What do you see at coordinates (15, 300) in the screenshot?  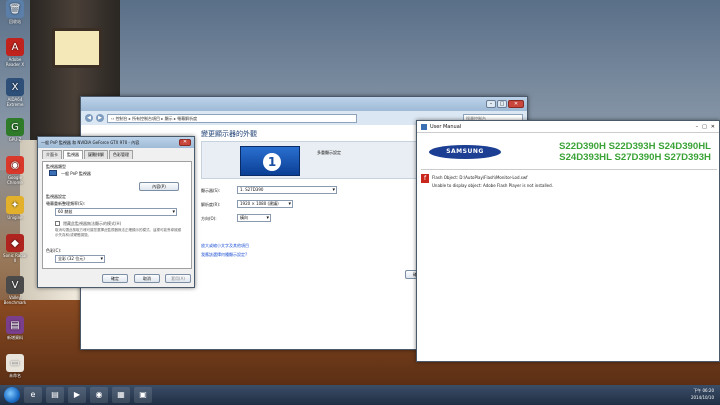 I see `desktop-icon-label: Valley Benchmark` at bounding box center [15, 300].